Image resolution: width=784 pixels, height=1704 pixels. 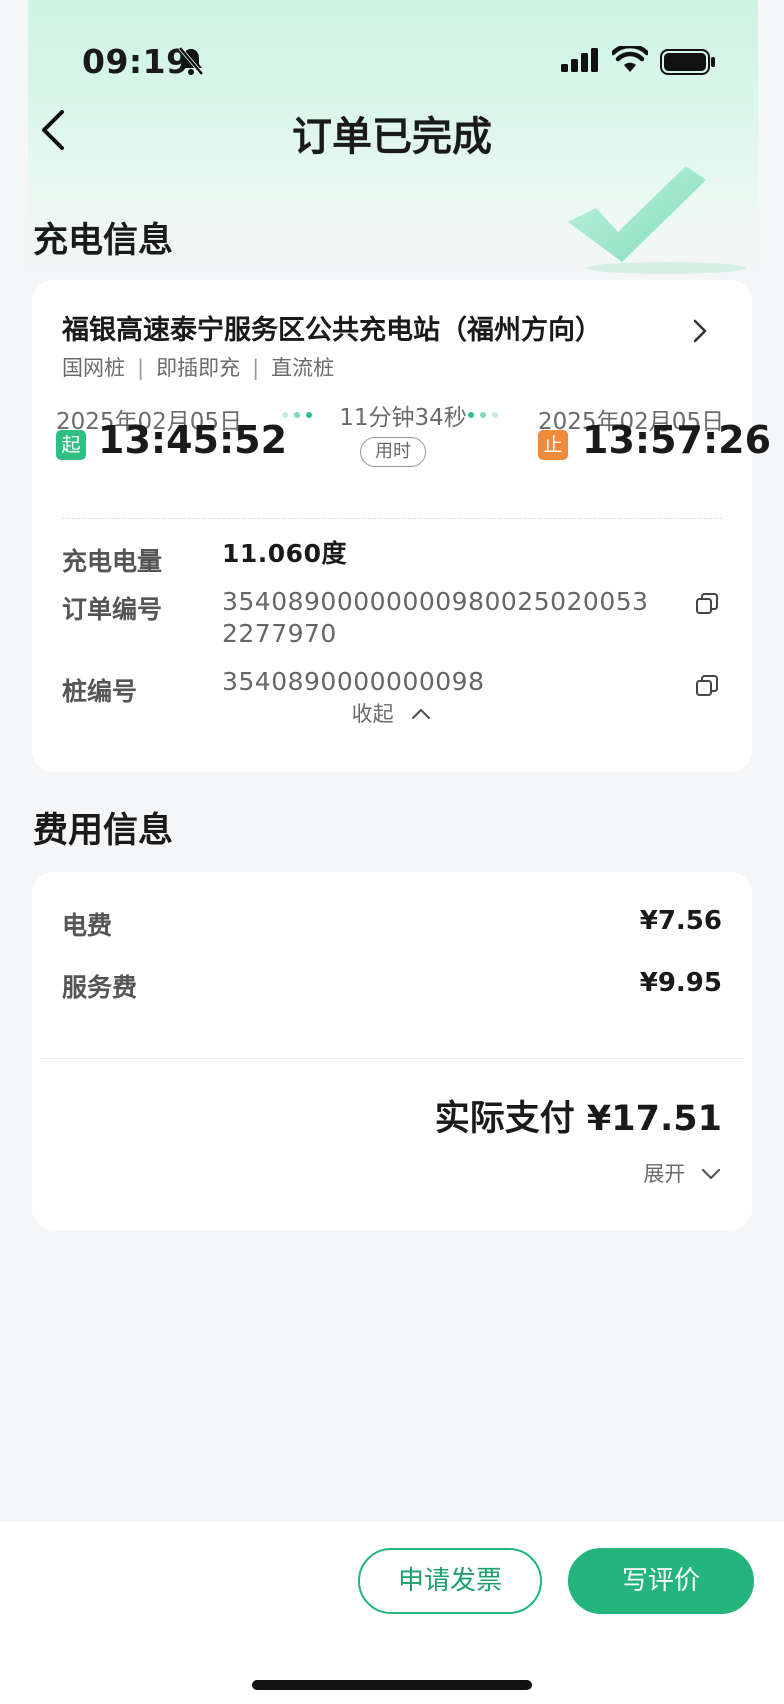 I want to click on apply-invoice-button: 申请发票, so click(x=450, y=1581).